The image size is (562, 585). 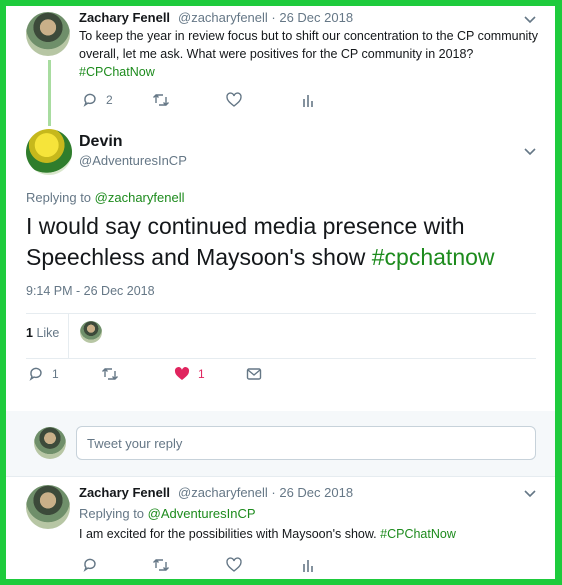 I want to click on main-reply-button: 1, so click(x=43, y=374).